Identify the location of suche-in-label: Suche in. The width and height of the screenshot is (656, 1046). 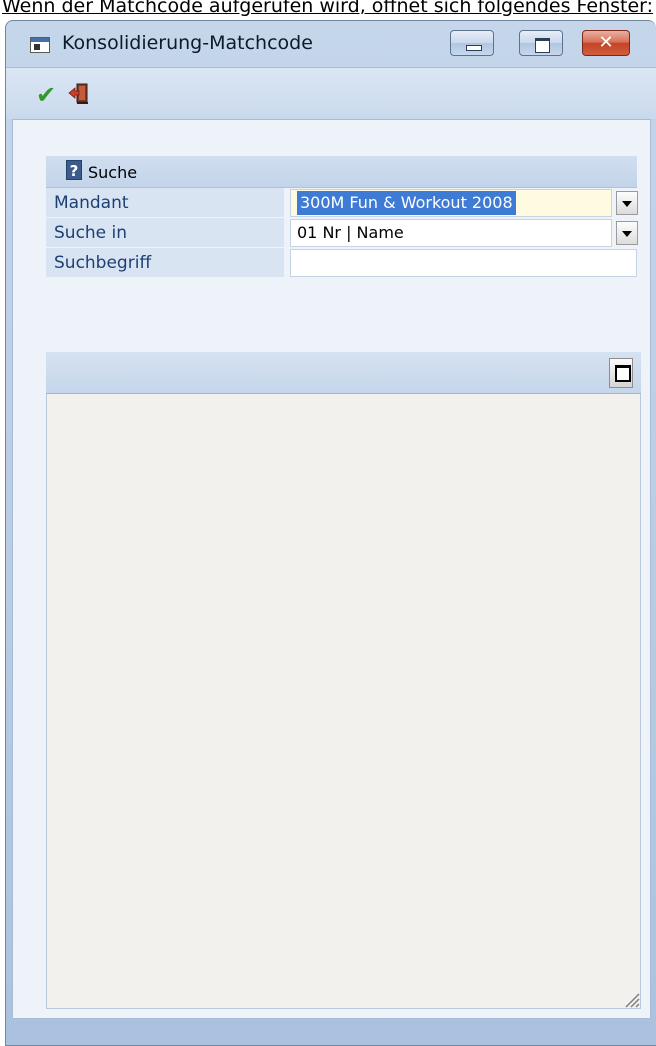
(165, 233).